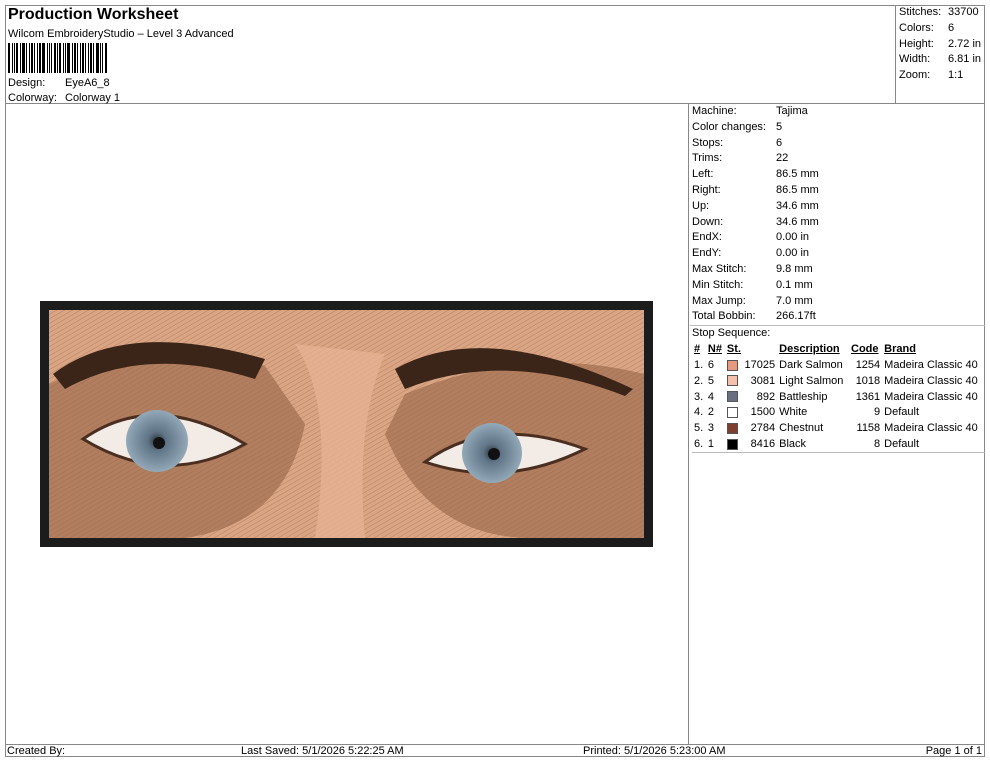 The height and width of the screenshot is (762, 990). Describe the element at coordinates (837, 223) in the screenshot. I see `info-down: Down: 34.6 mm` at that location.